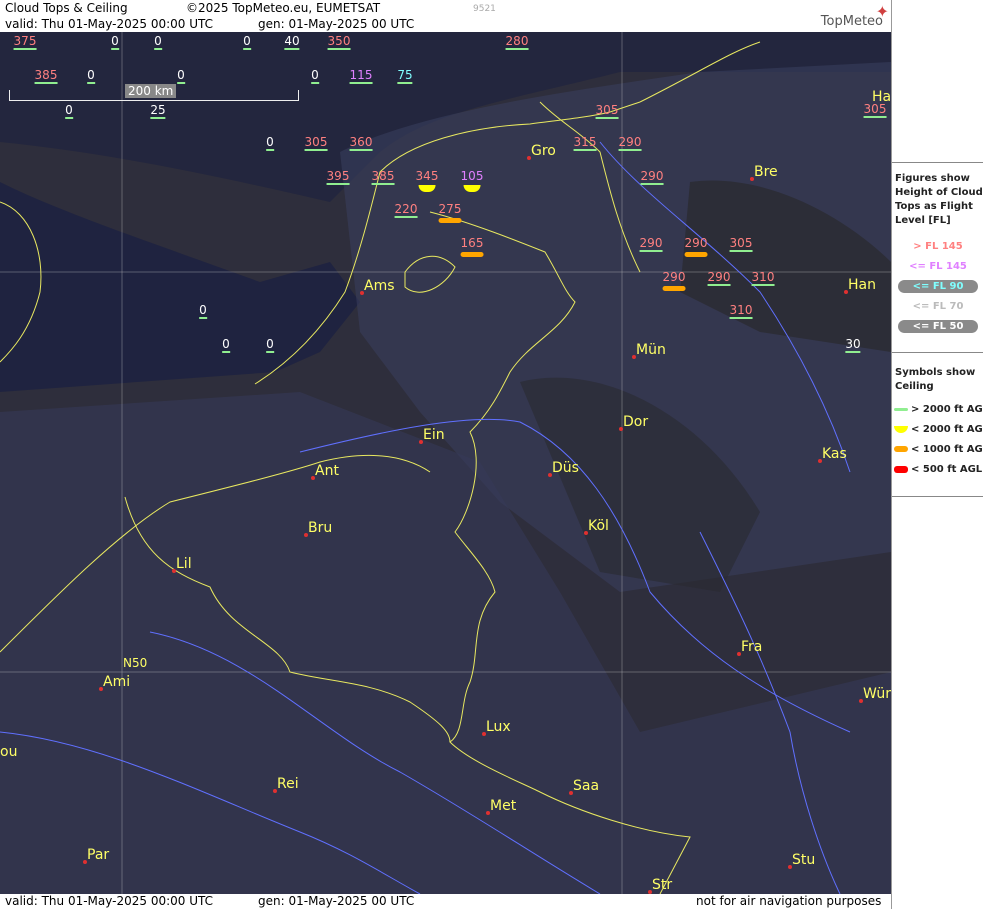 This screenshot has height=909, width=983. Describe the element at coordinates (135, 663) in the screenshot. I see `grid-label-n50: N50` at that location.